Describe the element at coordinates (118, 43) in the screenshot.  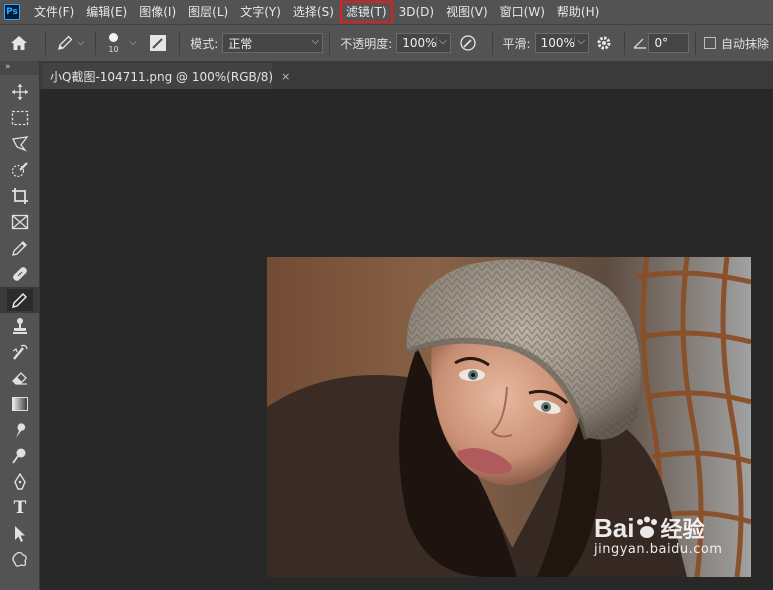
I see `brush-size-picker: 10 ⌵` at that location.